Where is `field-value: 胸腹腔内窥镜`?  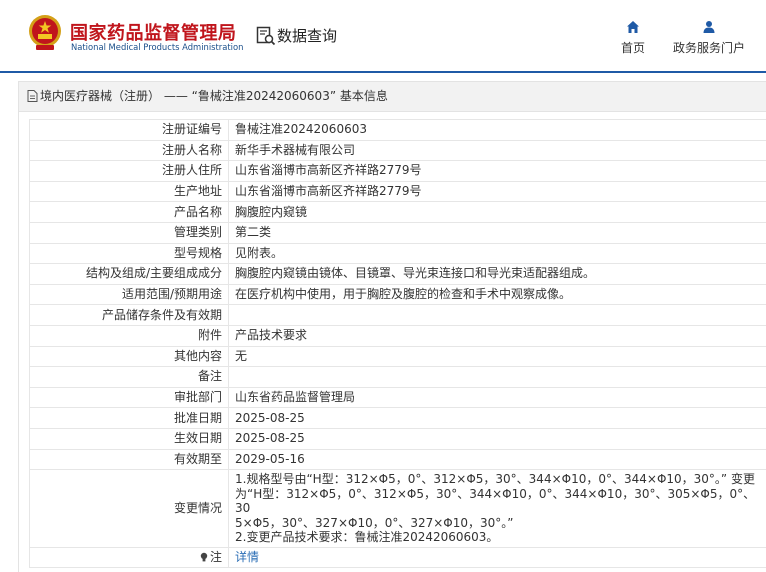 field-value: 胸腹腔内窥镜 is located at coordinates (497, 212).